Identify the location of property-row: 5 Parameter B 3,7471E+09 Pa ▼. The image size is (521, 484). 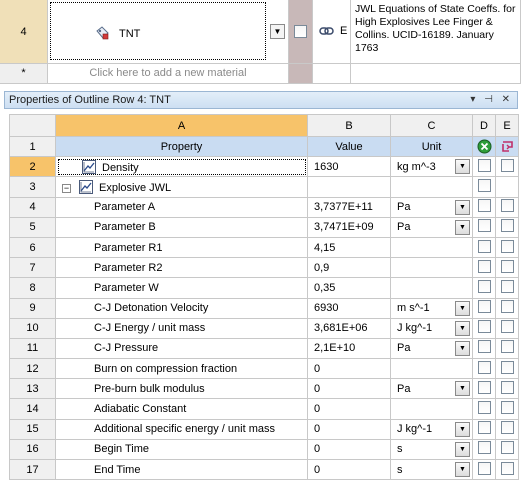
(264, 227).